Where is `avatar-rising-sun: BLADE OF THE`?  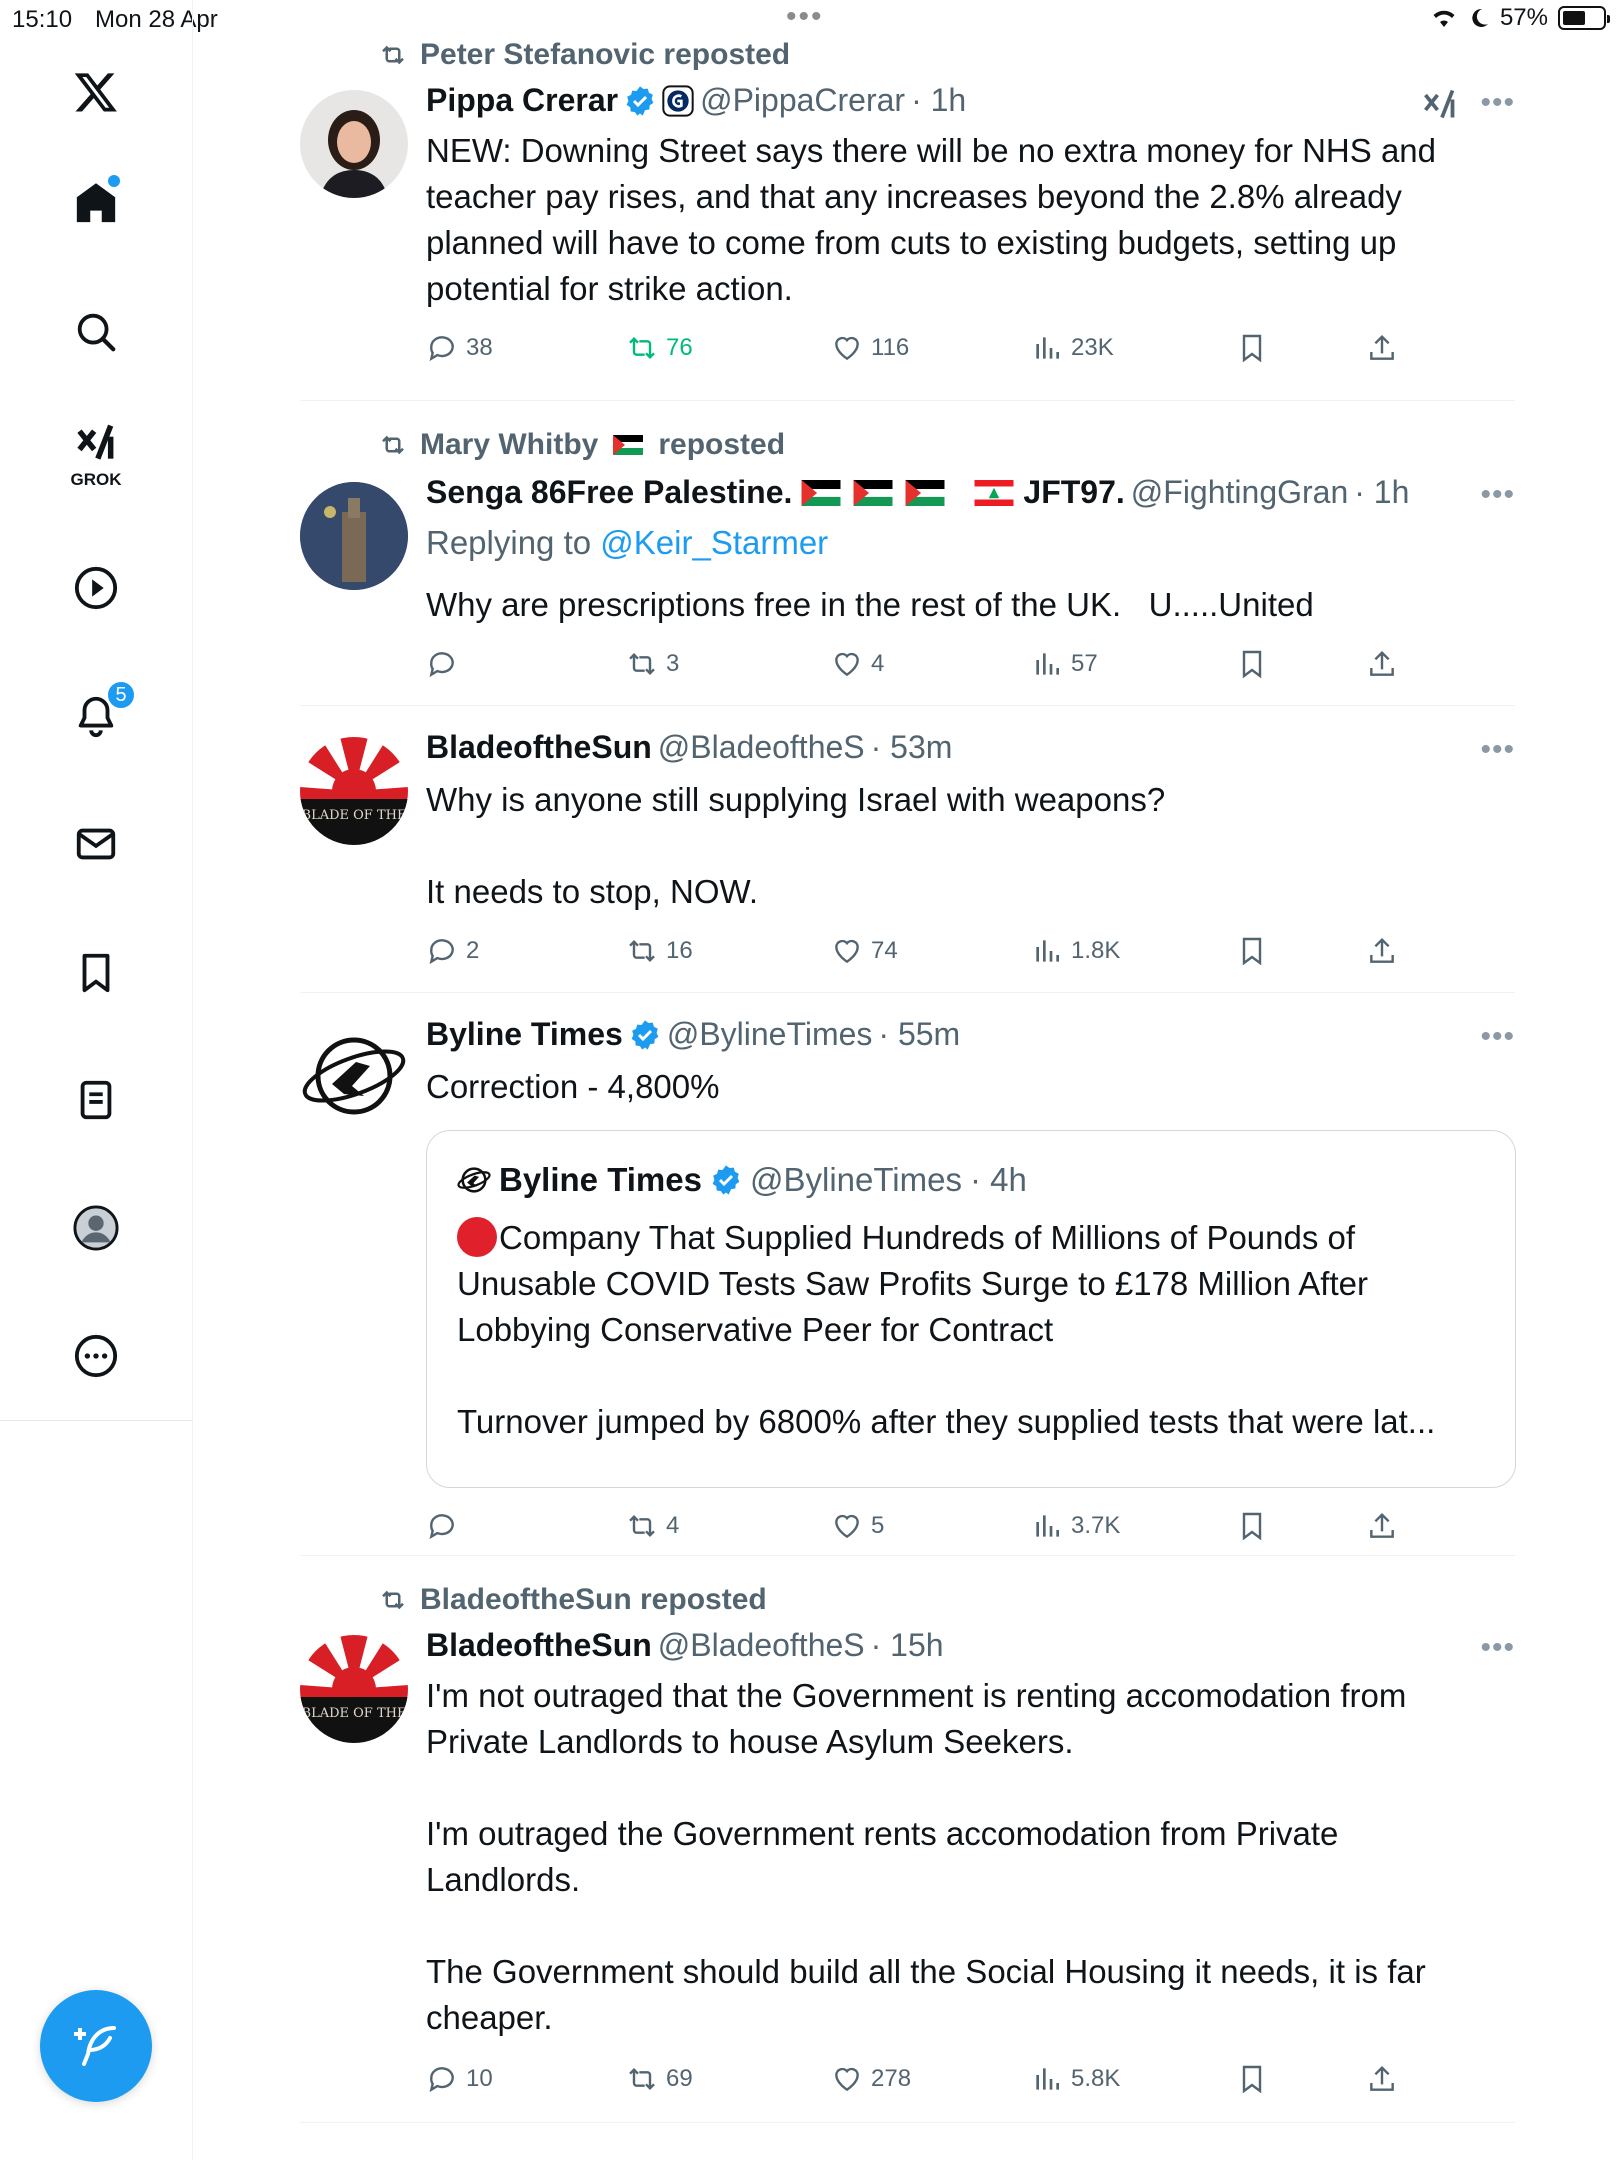
avatar-rising-sun: BLADE OF THE is located at coordinates (354, 1689).